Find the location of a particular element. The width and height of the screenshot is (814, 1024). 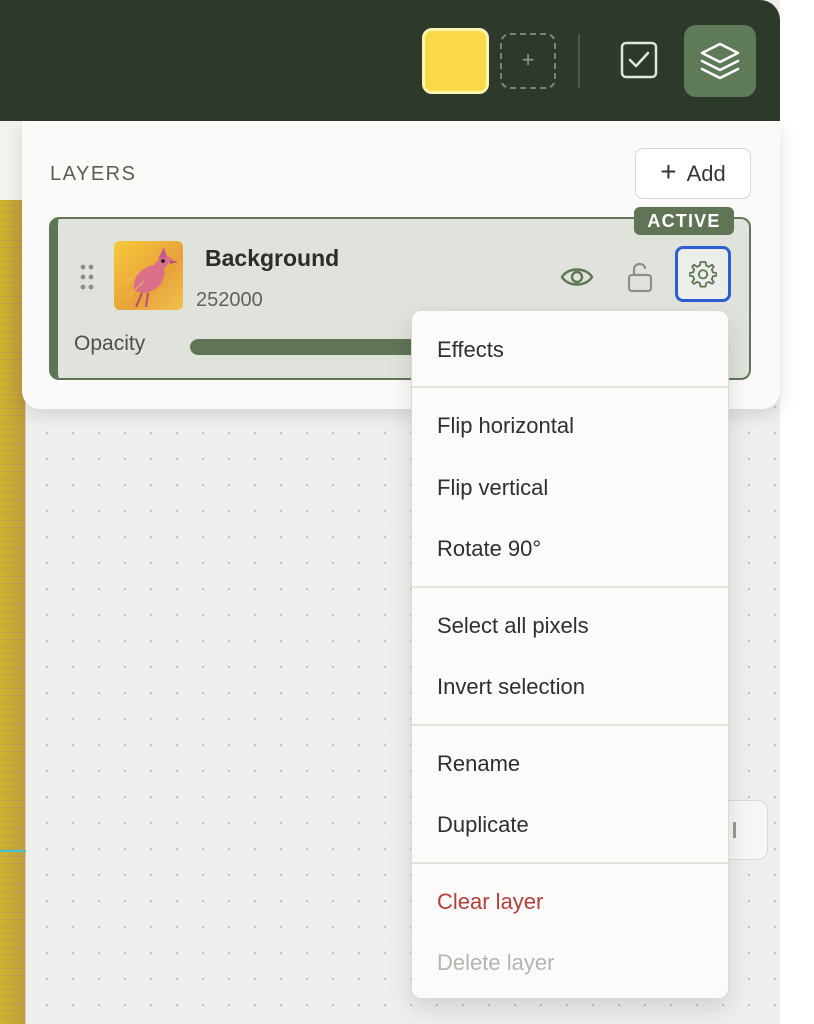

eye-icon is located at coordinates (577, 277).